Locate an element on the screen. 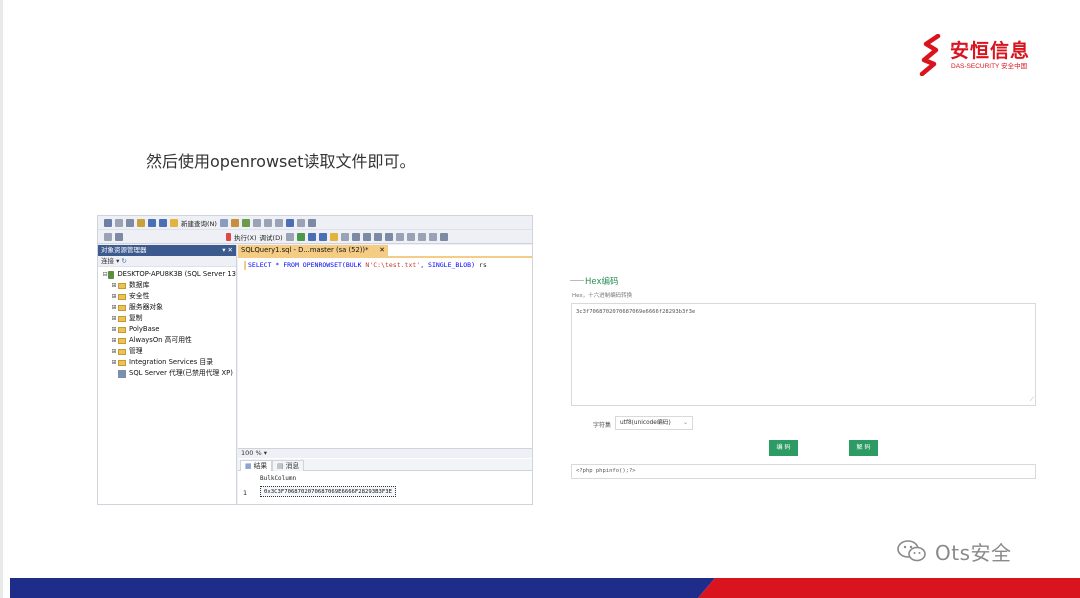 Image resolution: width=1080 pixels, height=598 pixels. results-file-icon is located at coordinates (388, 237).